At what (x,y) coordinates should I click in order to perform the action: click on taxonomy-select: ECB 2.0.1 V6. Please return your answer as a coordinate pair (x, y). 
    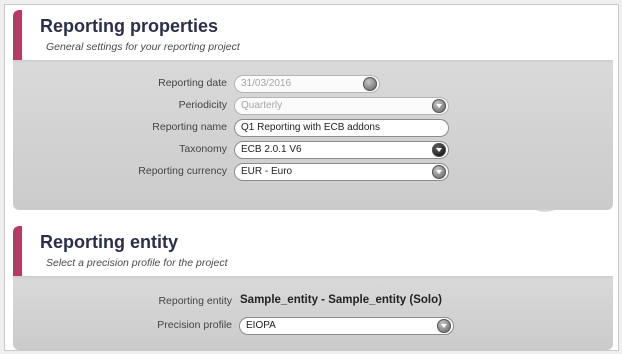
    Looking at the image, I should click on (341, 150).